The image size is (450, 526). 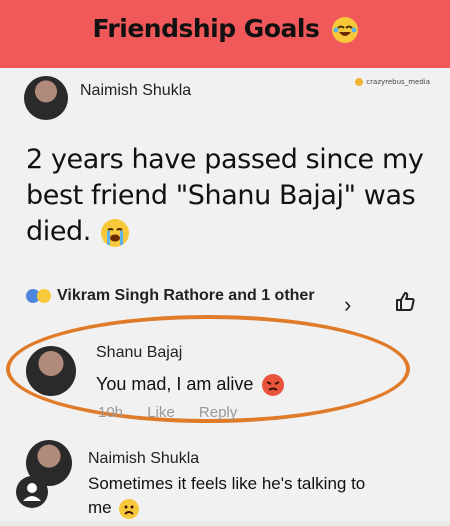 I want to click on reactions-summary: Vikram Singh Rathore and 1 other, so click(x=186, y=296).